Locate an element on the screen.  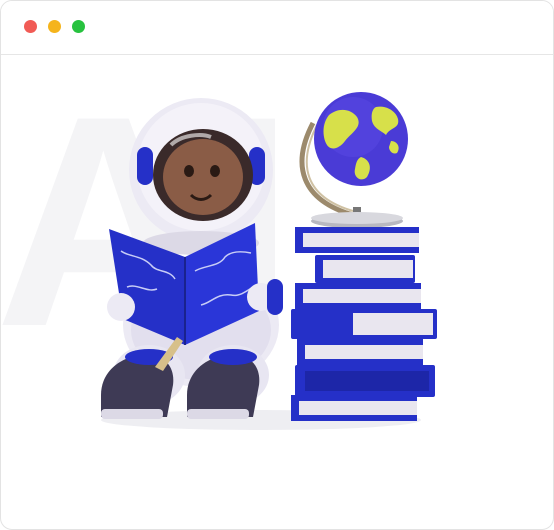
window-titlebar is located at coordinates (277, 28).